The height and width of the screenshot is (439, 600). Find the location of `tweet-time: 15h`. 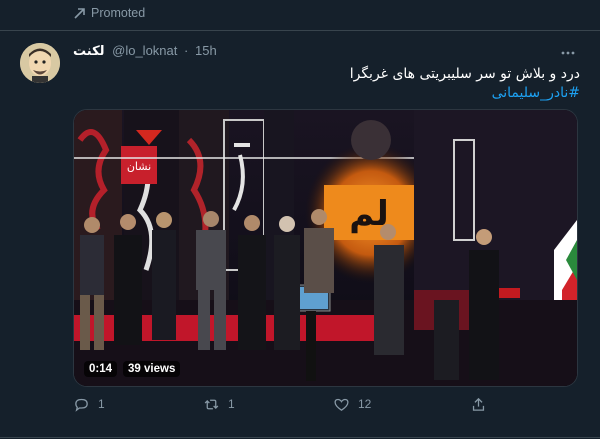

tweet-time: 15h is located at coordinates (206, 50).